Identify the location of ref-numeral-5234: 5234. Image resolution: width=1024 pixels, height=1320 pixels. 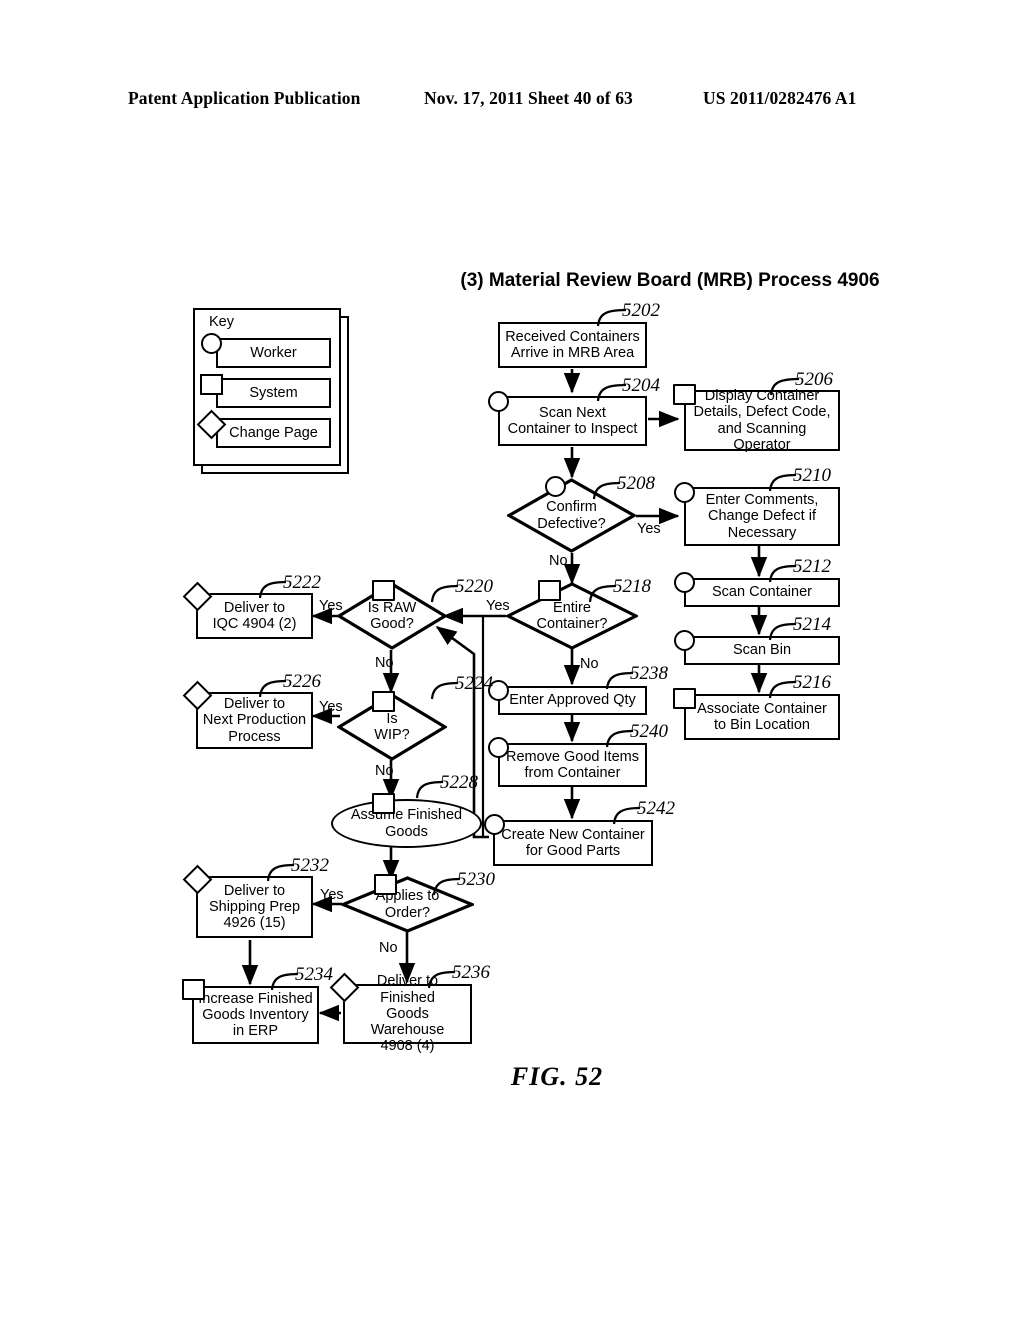
(314, 974).